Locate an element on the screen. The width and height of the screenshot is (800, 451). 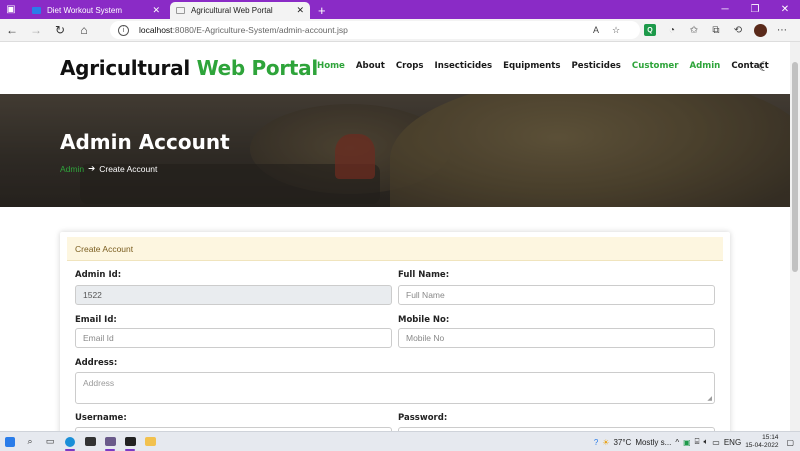
nav-customer: Customer is located at coordinates (655, 66).